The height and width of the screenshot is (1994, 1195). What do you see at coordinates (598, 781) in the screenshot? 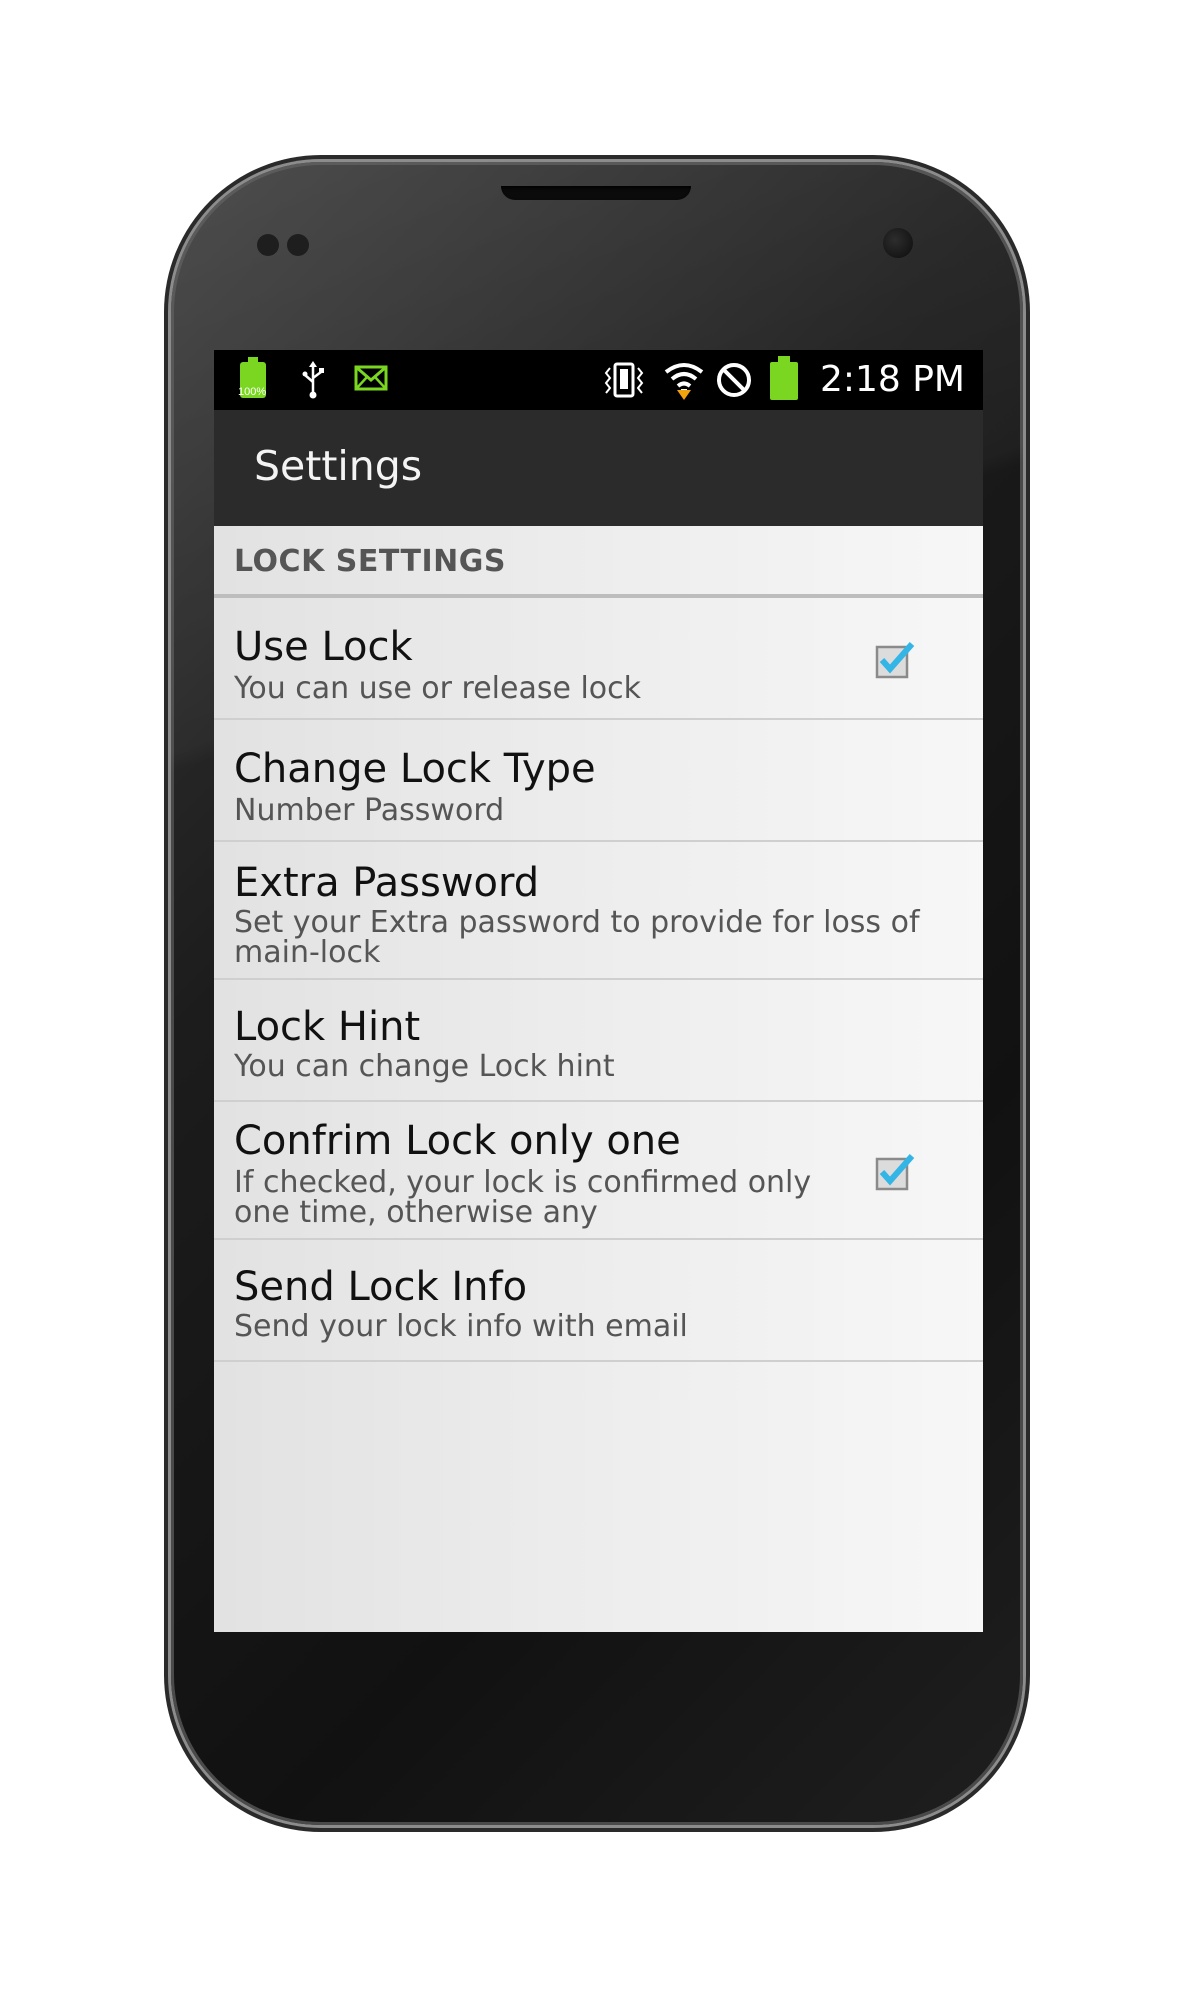
I see `pref-change-lock-type: Change Lock Type Number Password` at bounding box center [598, 781].